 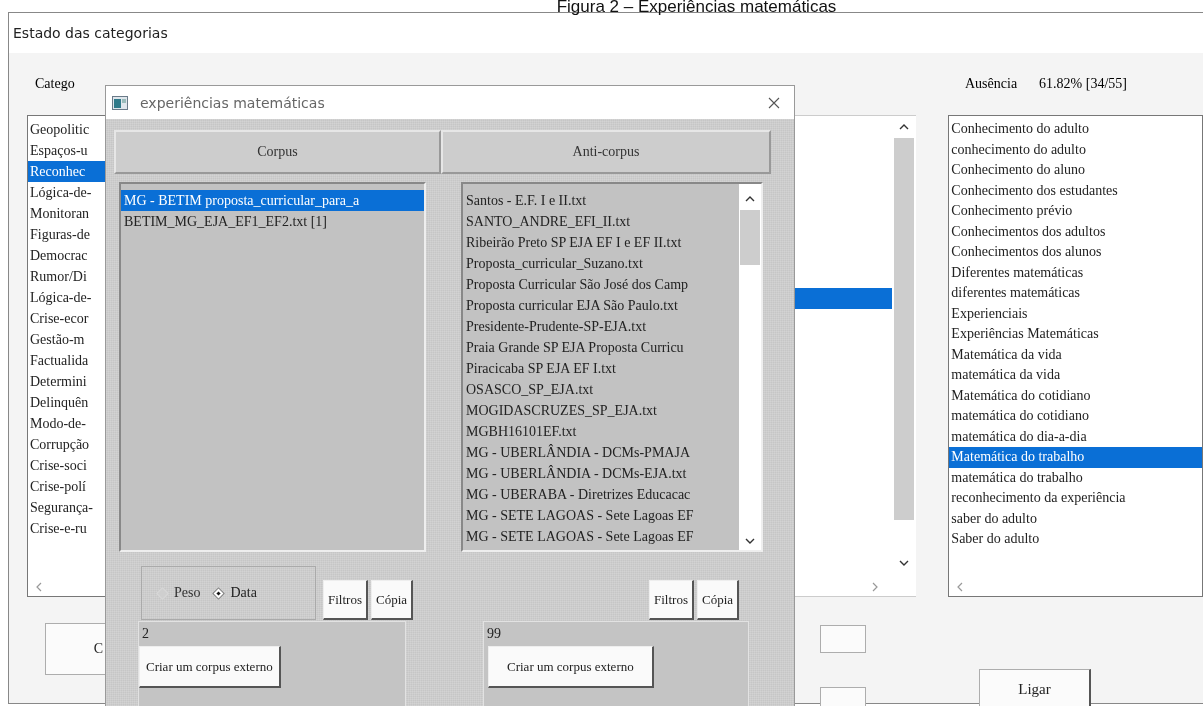 What do you see at coordinates (493, 634) in the screenshot?
I see `count-value: 99` at bounding box center [493, 634].